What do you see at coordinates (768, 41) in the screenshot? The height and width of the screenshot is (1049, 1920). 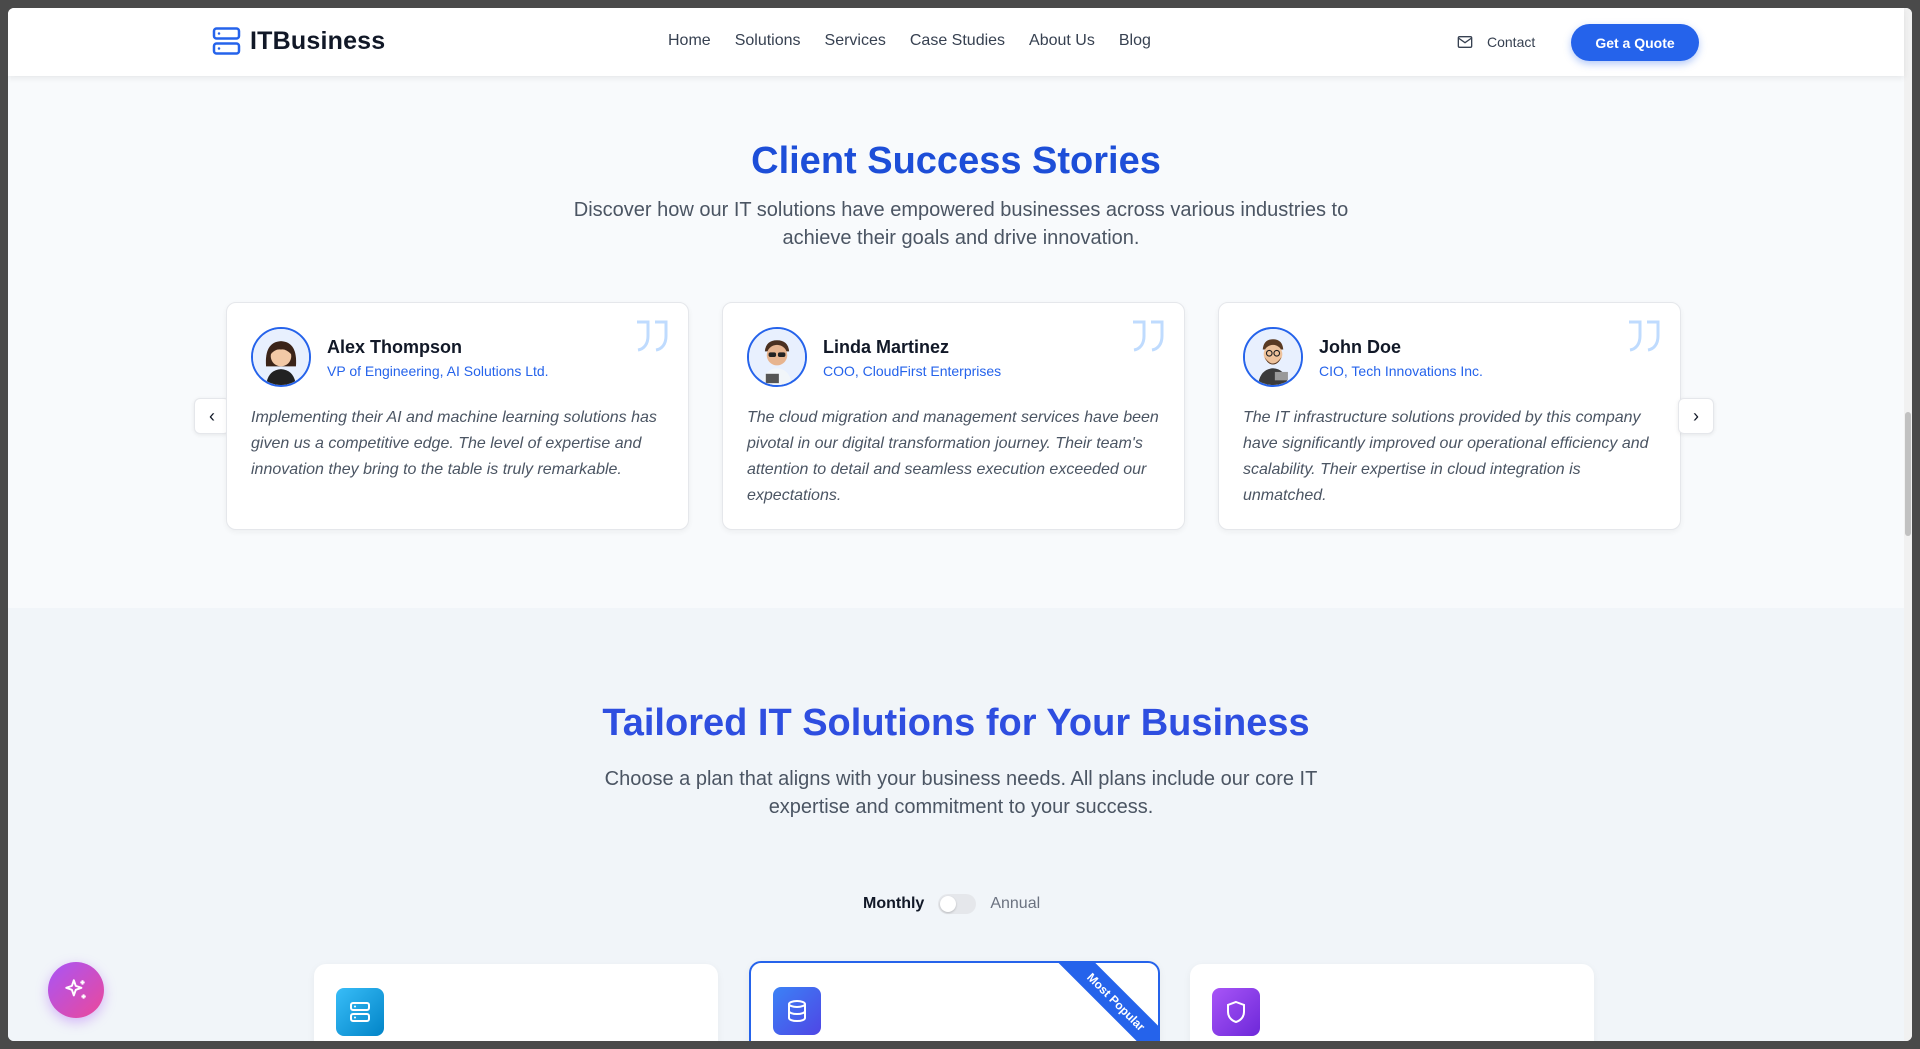 I see `nav-solutions: Solutions` at bounding box center [768, 41].